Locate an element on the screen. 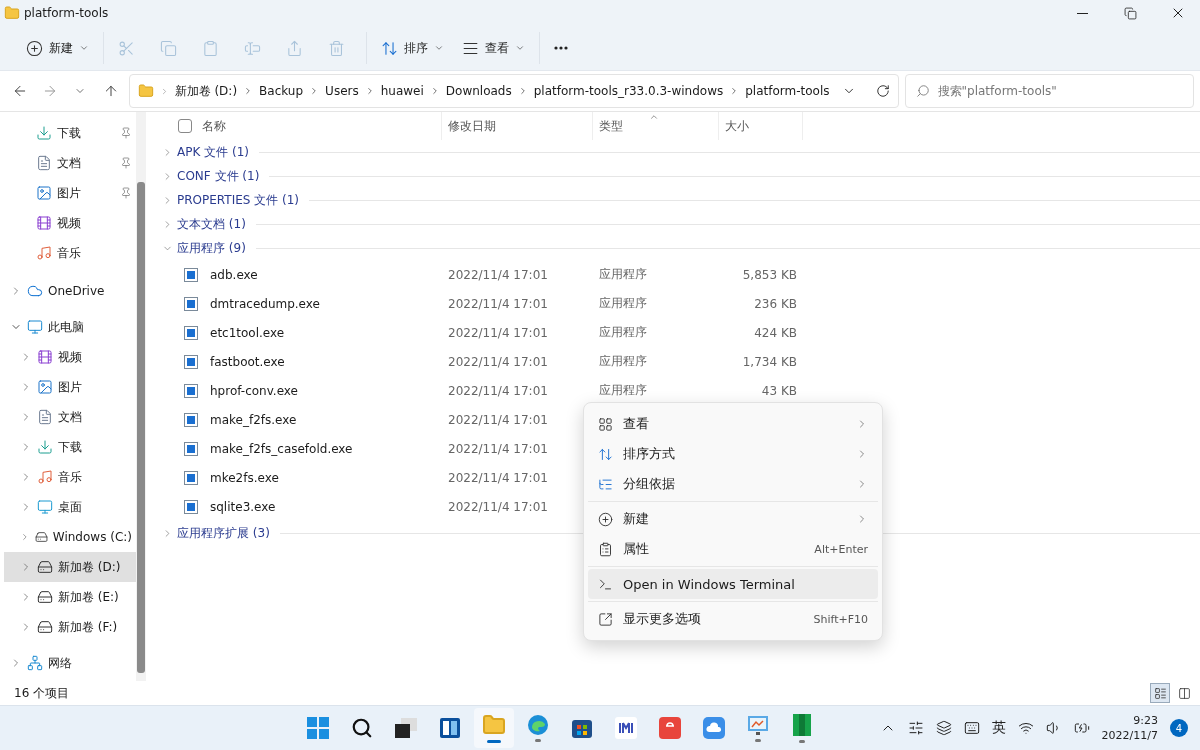  column-header: 大小 is located at coordinates (761, 126).